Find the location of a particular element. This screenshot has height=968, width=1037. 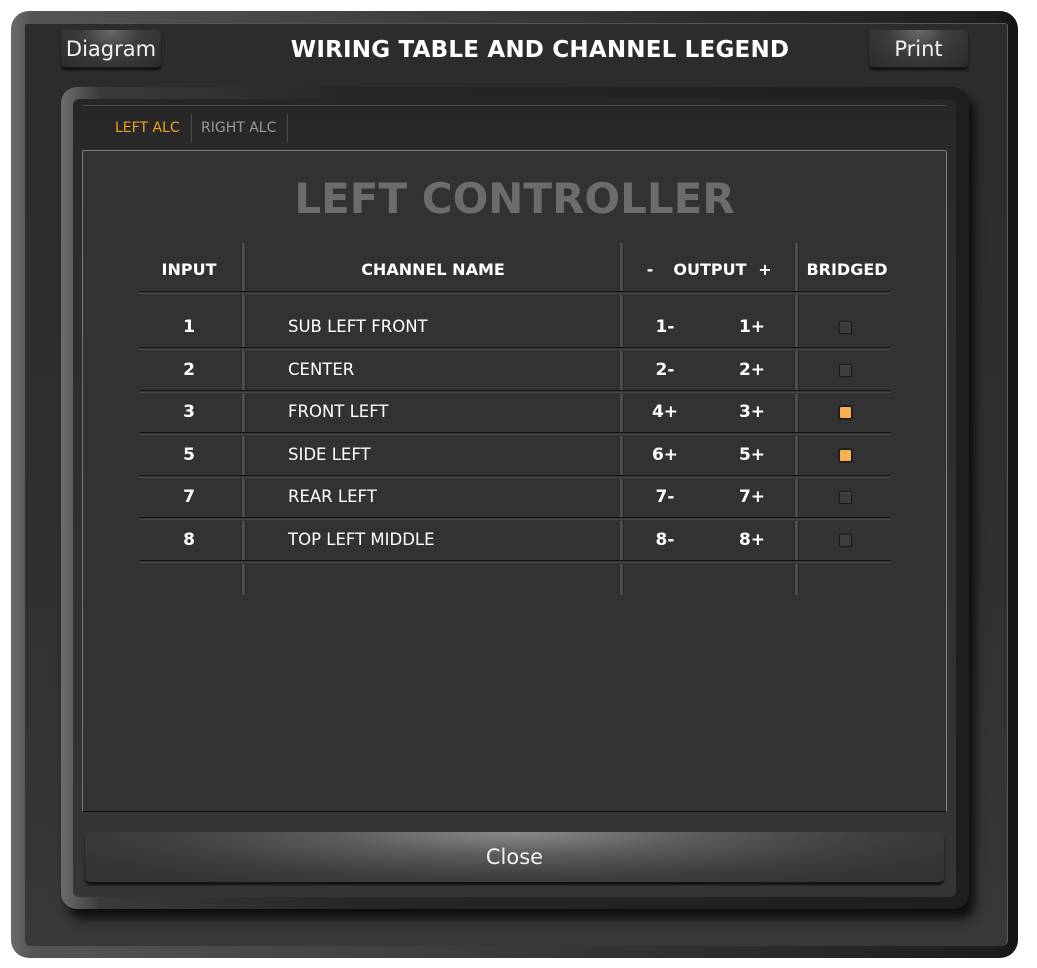

diagram-button: Diagram is located at coordinates (111, 49).